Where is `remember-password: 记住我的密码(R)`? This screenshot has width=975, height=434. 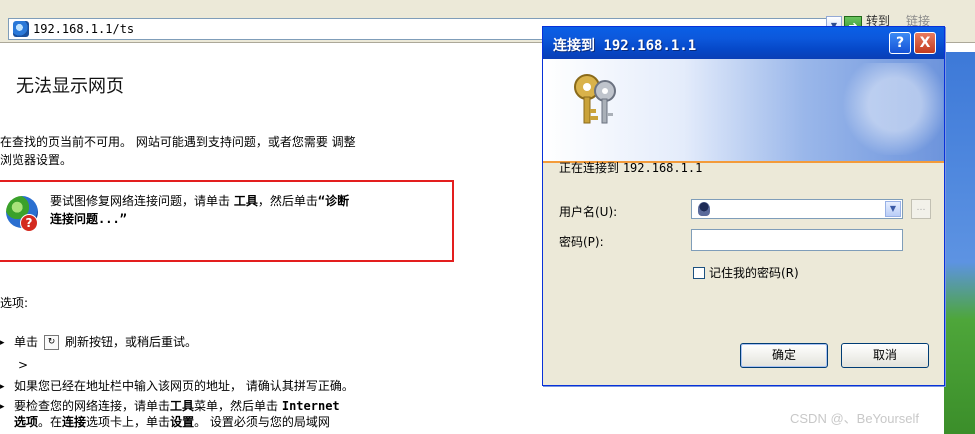 remember-password: 记住我的密码(R) is located at coordinates (746, 272).